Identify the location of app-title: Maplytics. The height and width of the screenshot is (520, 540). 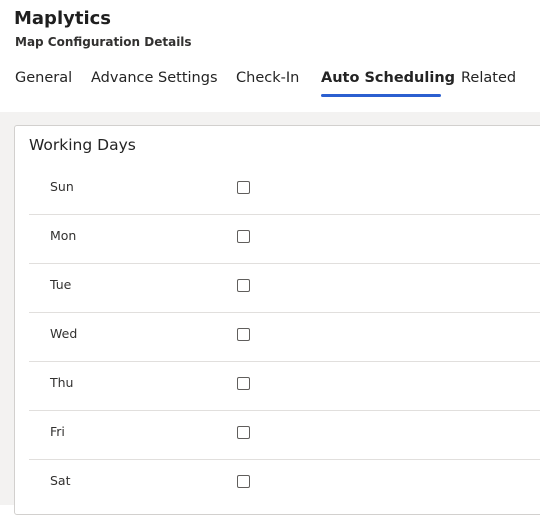
(63, 18).